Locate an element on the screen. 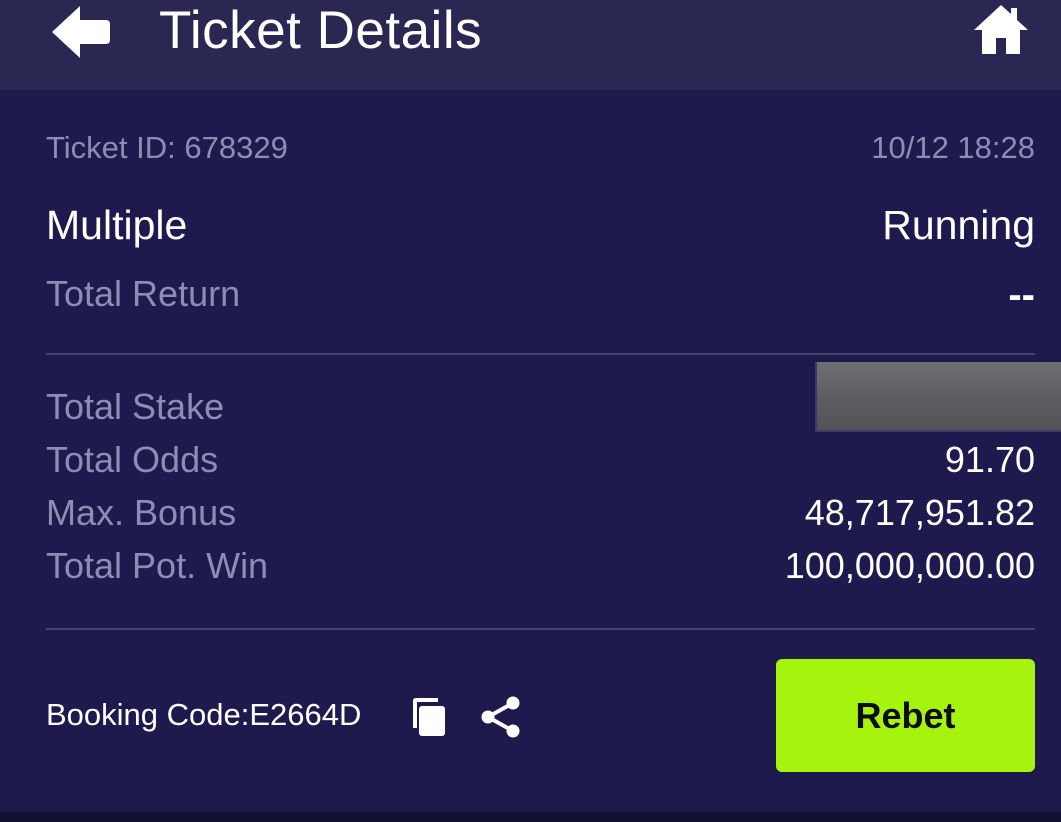  total-return-label: Total Return is located at coordinates (143, 293).